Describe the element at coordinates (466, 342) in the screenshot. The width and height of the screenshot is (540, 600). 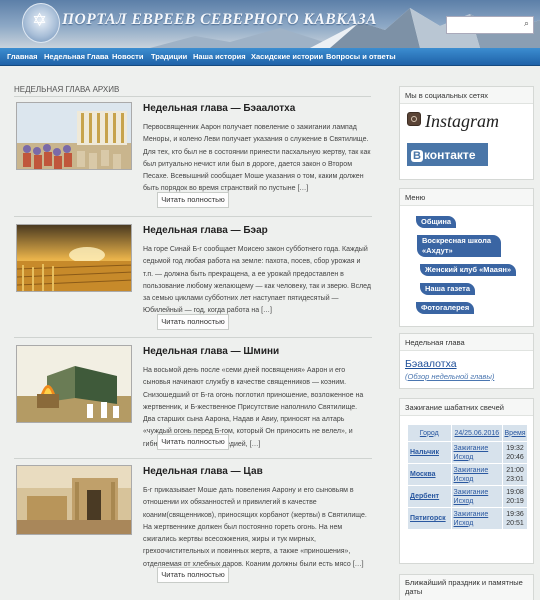
I see `widget-title: Недельная глава` at that location.